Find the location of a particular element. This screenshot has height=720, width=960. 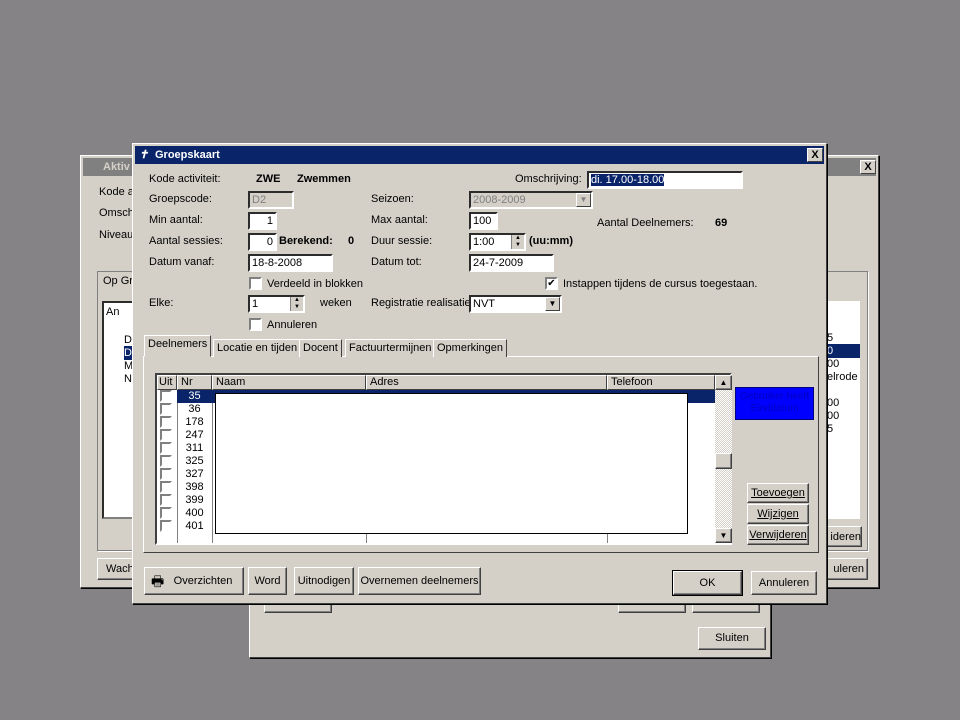

verwijderen-button: Verwijderen is located at coordinates (778, 535).